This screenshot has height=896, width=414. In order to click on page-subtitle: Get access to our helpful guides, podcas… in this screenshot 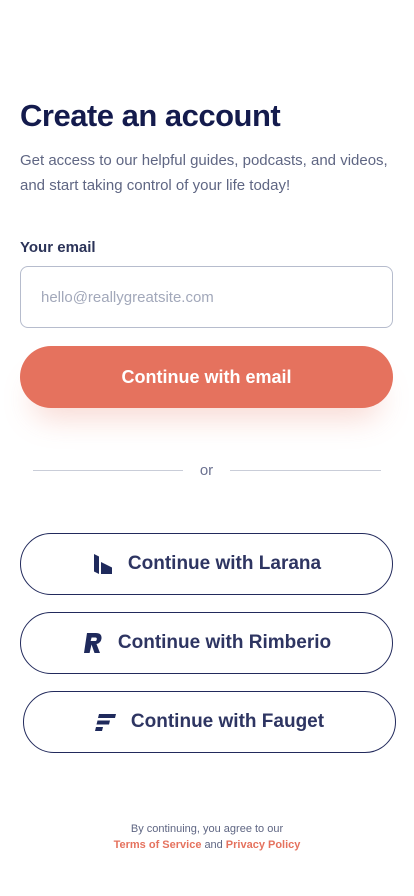, I will do `click(204, 173)`.